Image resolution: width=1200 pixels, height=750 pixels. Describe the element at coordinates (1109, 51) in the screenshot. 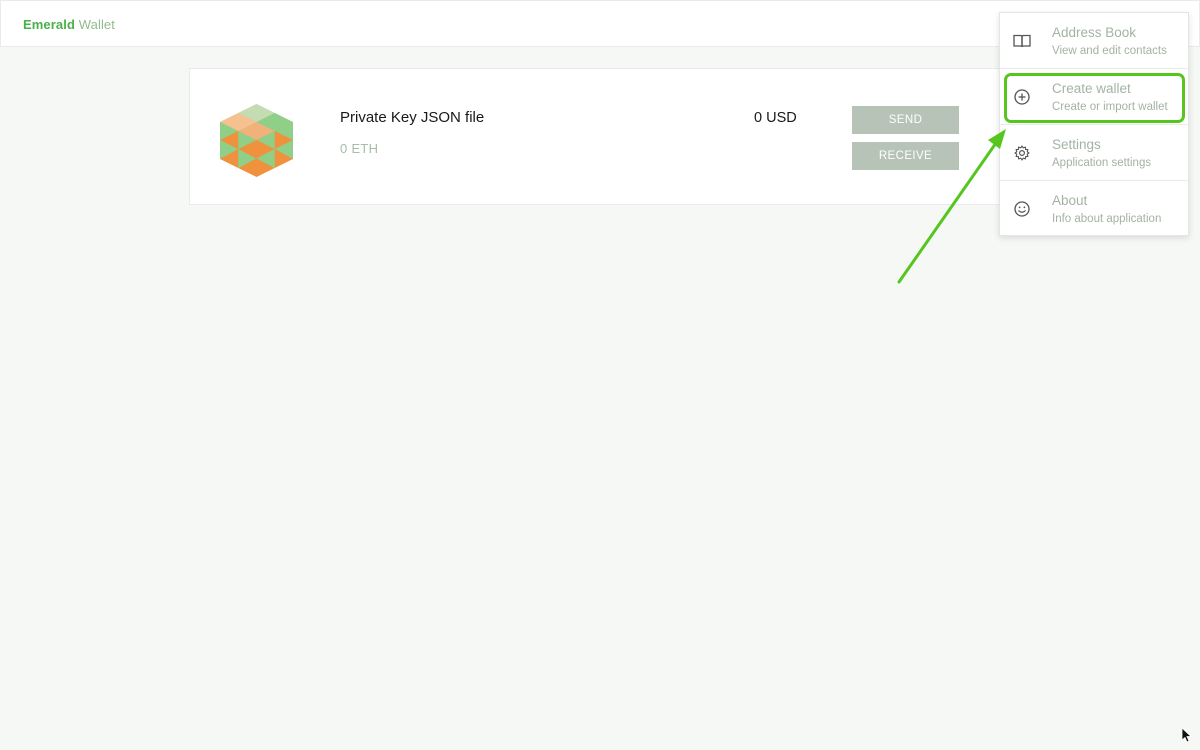

I see `menu-item-subtitle: View and edit contacts` at that location.